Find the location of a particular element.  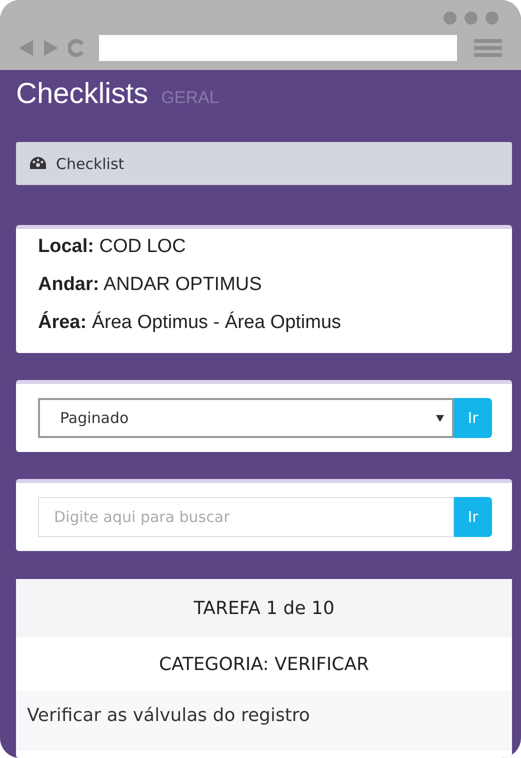

info-line: Local: COD LOC is located at coordinates (112, 247).